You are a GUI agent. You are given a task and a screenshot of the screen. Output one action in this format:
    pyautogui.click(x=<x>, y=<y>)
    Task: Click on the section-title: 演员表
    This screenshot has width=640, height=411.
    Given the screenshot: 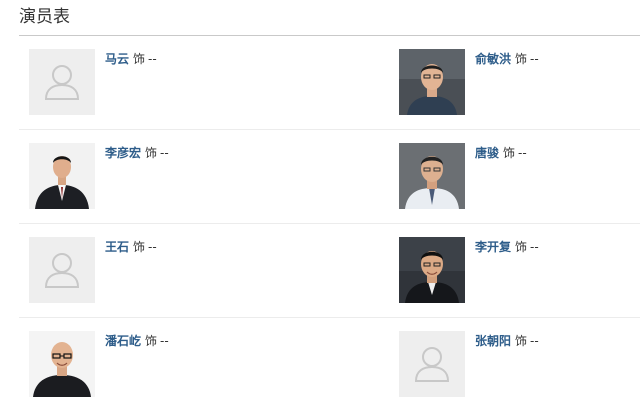 What is the action you would take?
    pyautogui.click(x=44, y=17)
    